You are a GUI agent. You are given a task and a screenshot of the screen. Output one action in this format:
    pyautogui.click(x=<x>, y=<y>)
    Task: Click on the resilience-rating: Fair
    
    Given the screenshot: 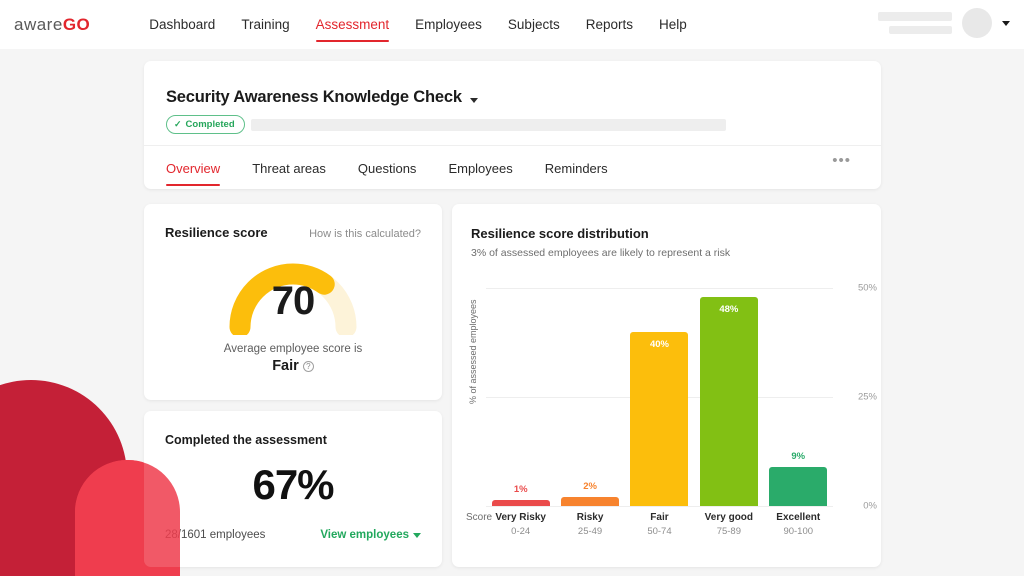 What is the action you would take?
    pyautogui.click(x=285, y=366)
    